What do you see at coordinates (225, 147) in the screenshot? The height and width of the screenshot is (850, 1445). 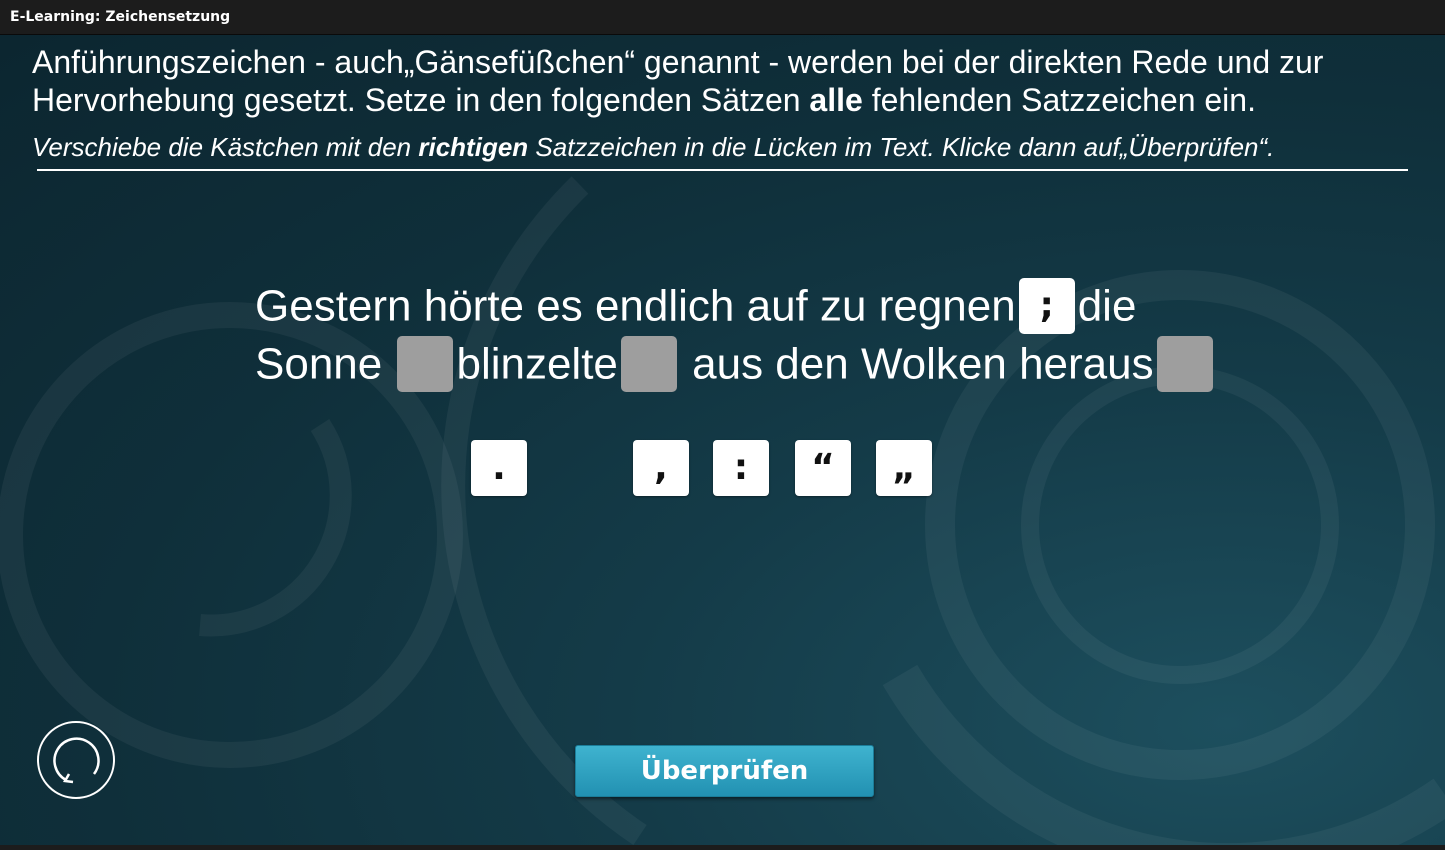 I see `instruction-text-part1: Verschiebe die Kästchen mit den` at bounding box center [225, 147].